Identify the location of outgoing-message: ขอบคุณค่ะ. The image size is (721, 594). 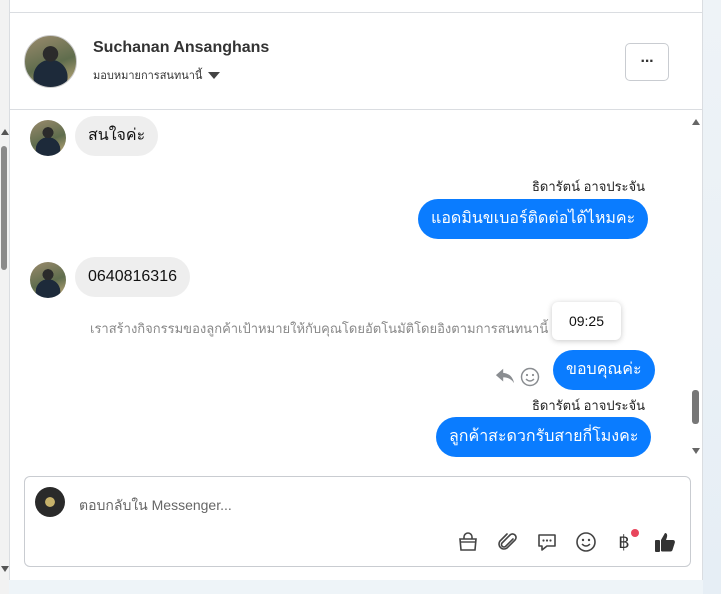
(604, 370).